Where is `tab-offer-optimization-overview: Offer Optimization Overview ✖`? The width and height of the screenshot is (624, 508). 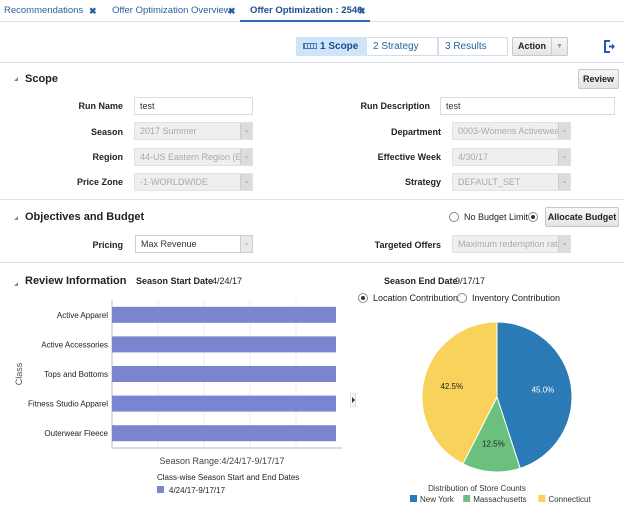 tab-offer-optimization-overview: Offer Optimization Overview ✖ is located at coordinates (179, 11).